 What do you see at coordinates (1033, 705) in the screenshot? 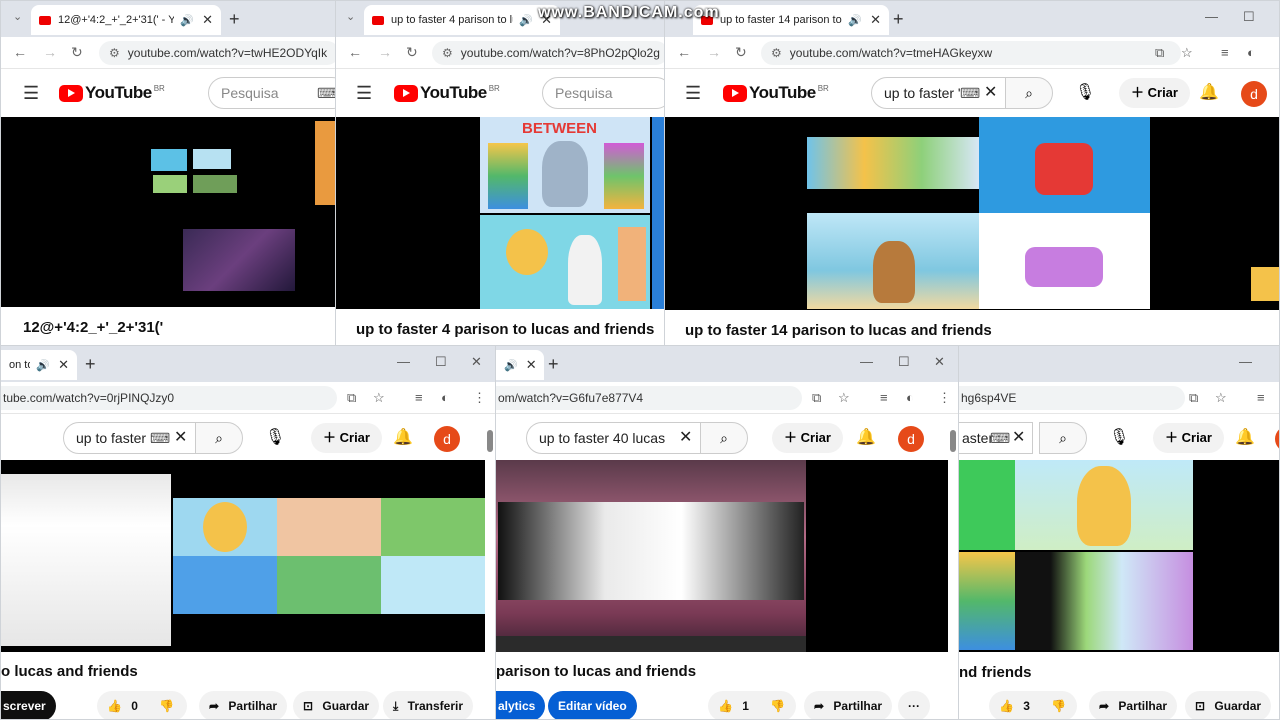
I see `like-button: 👍 3 👎` at bounding box center [1033, 705].